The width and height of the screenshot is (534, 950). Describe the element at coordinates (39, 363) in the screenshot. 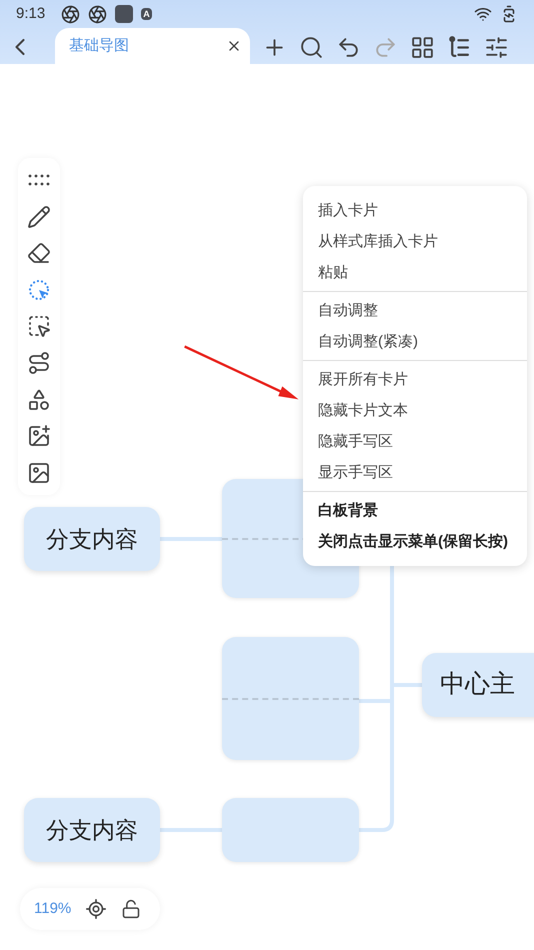

I see `connector-icon` at that location.